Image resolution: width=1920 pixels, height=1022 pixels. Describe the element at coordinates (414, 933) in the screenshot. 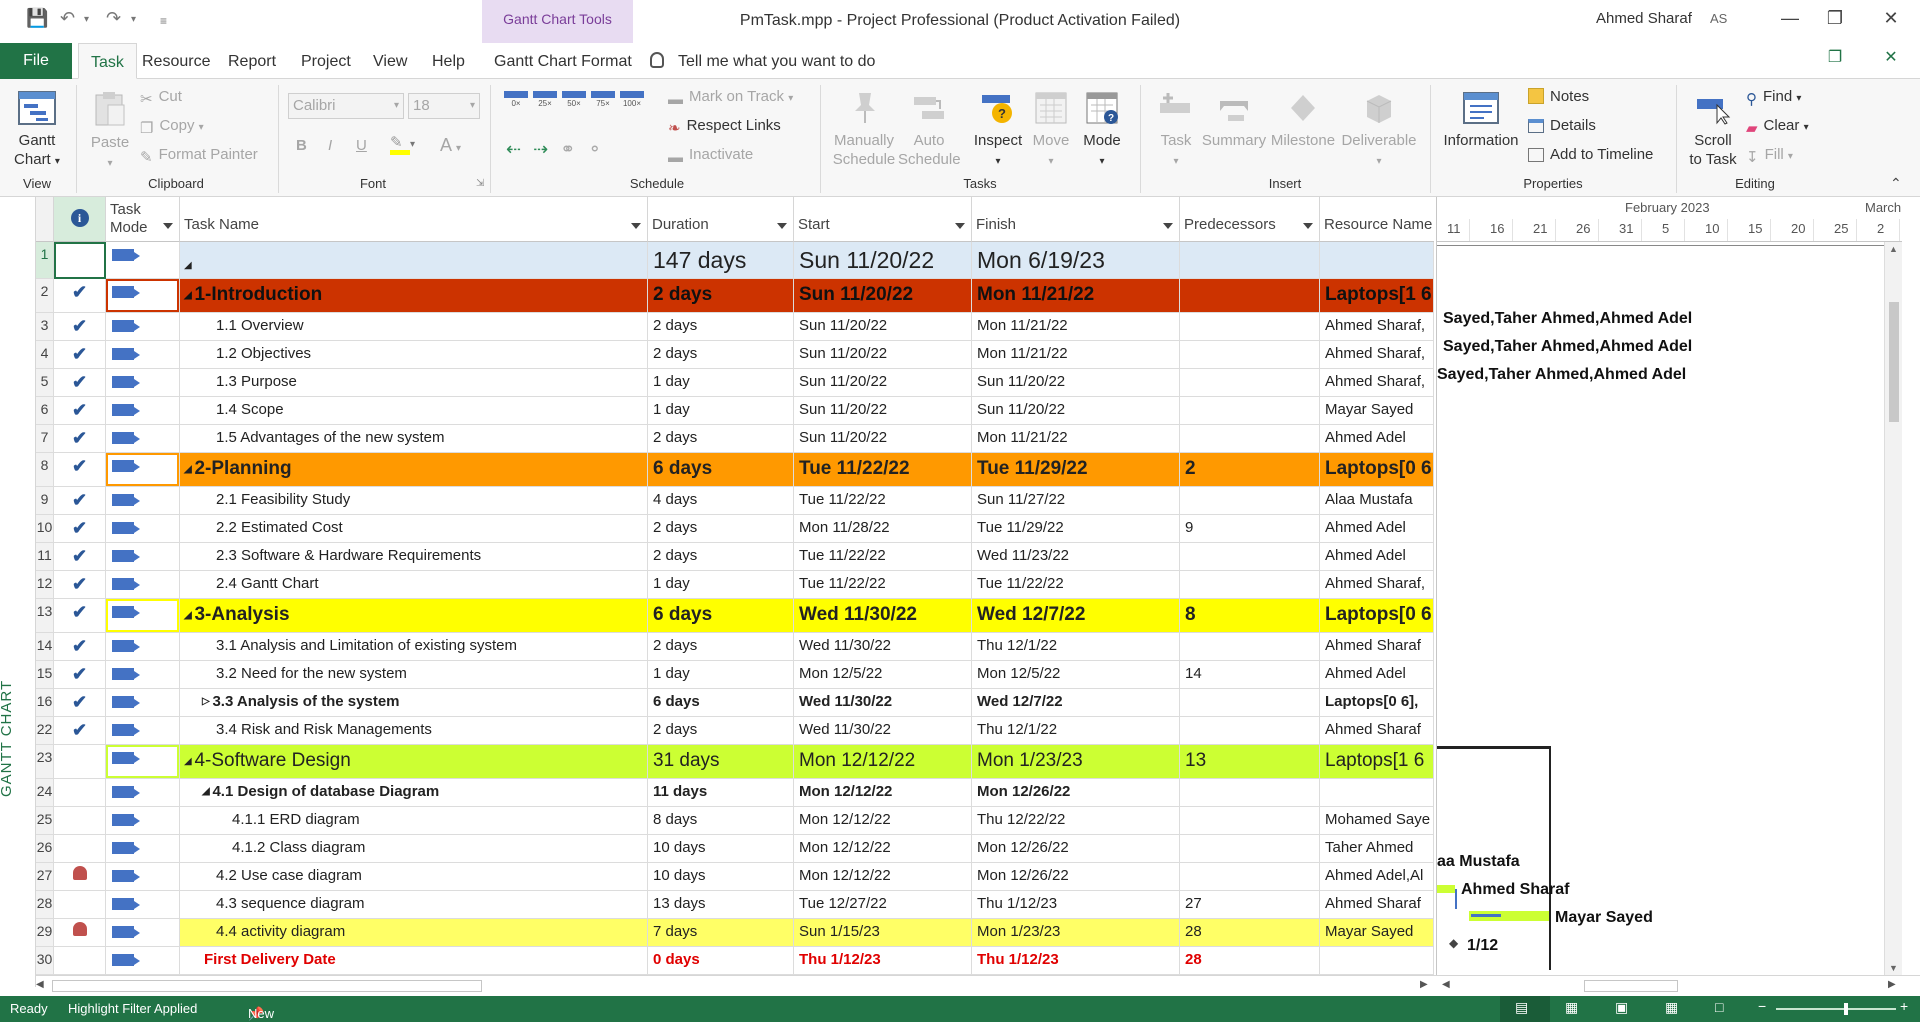

I see `task-name-cell: 4.4 activity diagram` at that location.